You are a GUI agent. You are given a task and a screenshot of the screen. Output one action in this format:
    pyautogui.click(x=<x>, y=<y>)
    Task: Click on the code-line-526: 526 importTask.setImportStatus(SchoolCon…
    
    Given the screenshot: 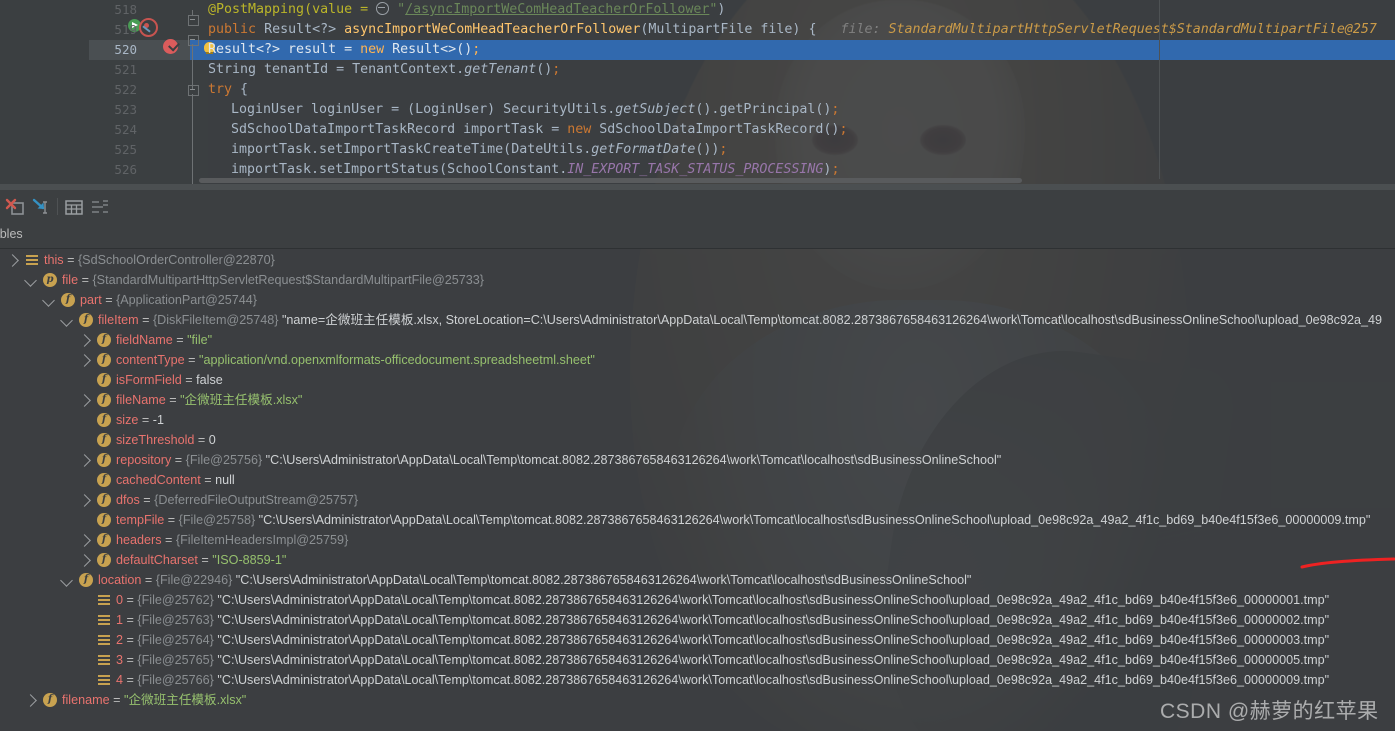 What is the action you would take?
    pyautogui.click(x=697, y=170)
    